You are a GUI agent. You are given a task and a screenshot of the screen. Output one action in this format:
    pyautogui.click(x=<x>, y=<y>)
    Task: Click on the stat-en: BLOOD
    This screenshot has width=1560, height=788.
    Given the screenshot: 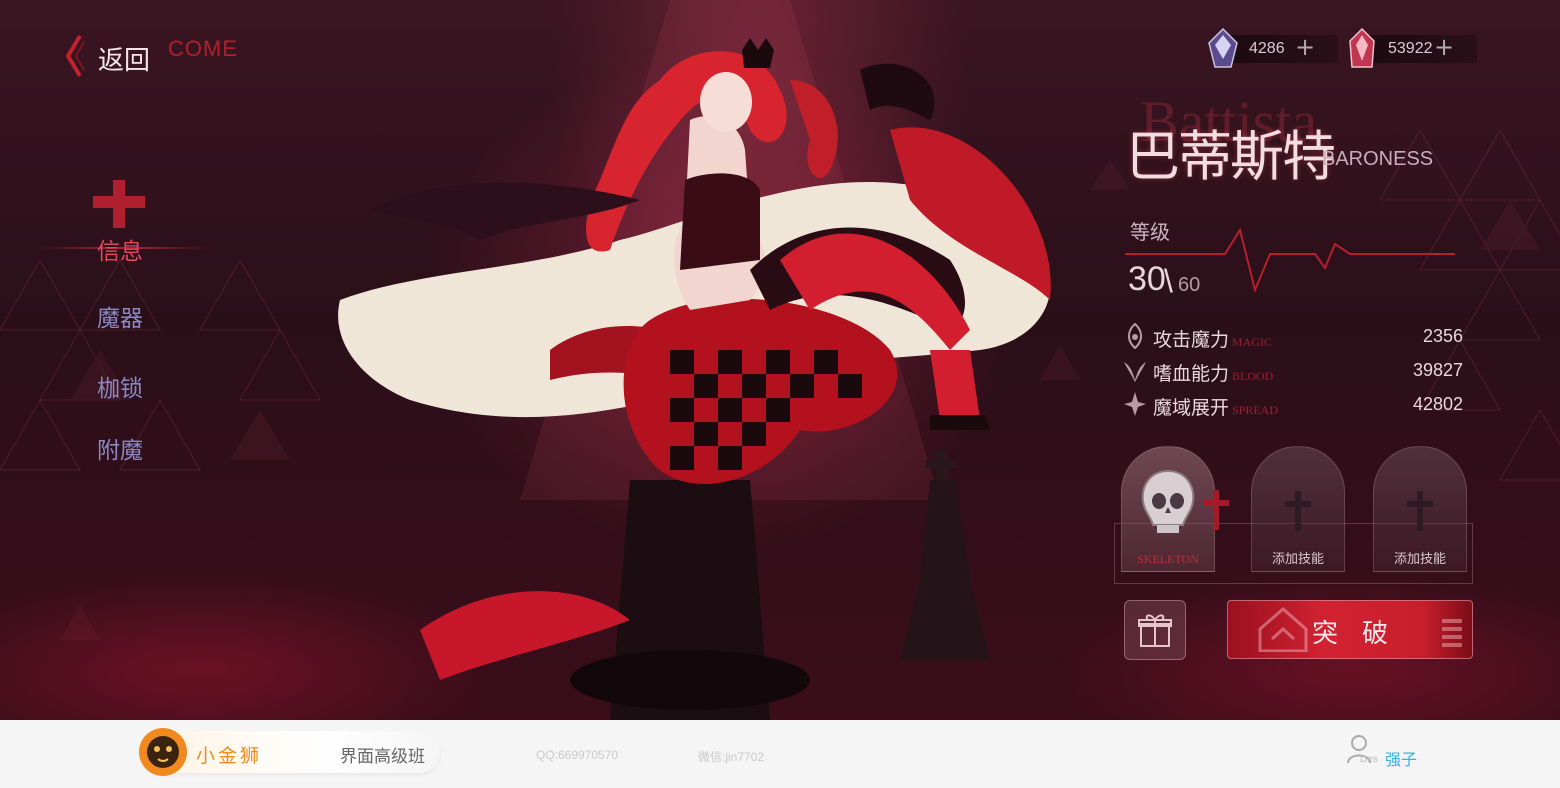 What is the action you would take?
    pyautogui.click(x=1253, y=376)
    